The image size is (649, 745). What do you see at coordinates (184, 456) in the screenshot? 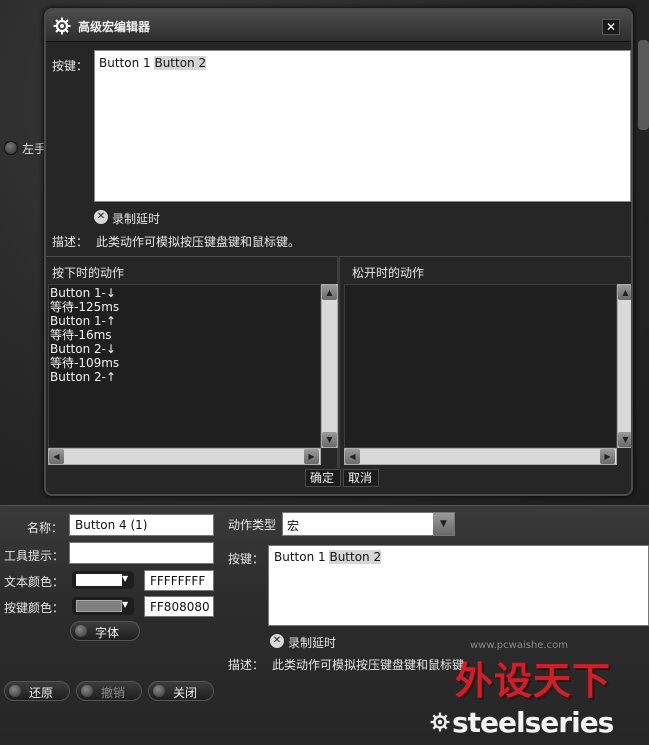
I see `press-list-horizontal-scrollbar` at bounding box center [184, 456].